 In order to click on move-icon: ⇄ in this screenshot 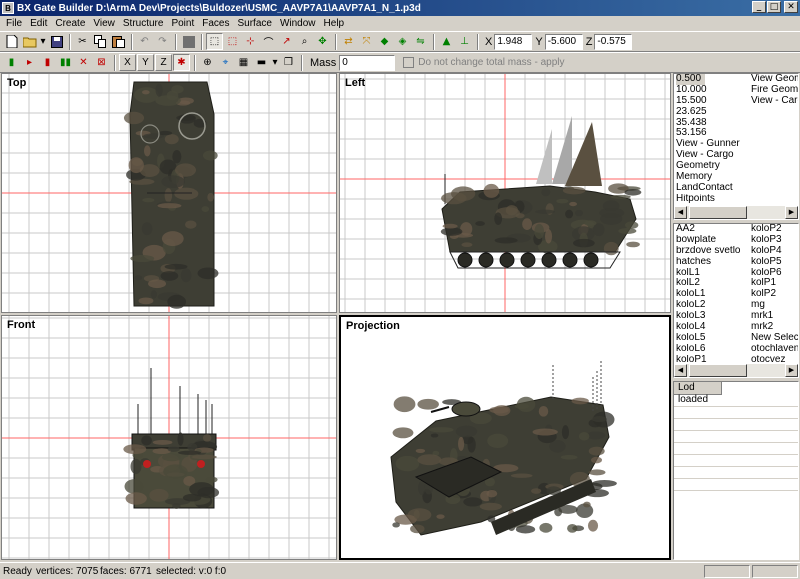, I will do `click(348, 41)`.